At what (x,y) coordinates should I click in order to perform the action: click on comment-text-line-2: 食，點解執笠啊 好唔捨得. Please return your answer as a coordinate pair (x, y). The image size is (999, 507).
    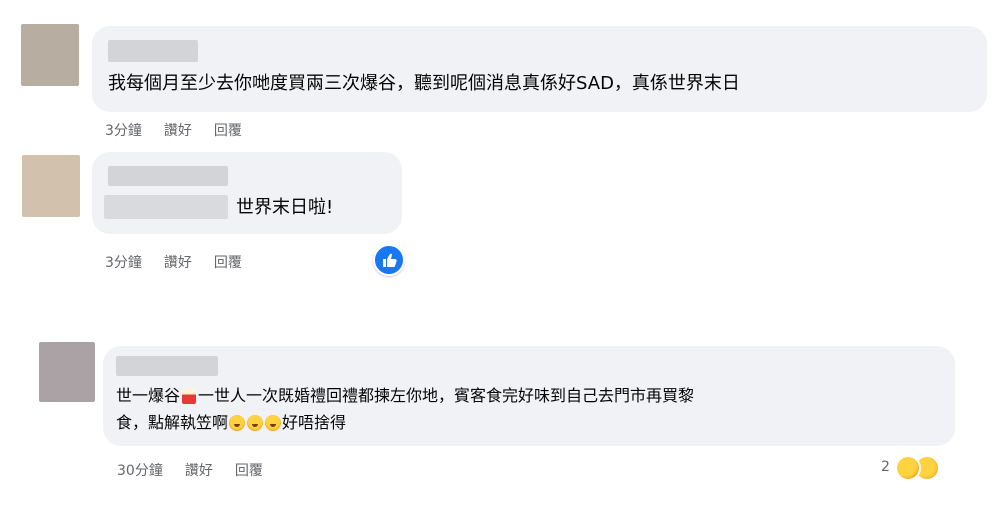
    Looking at the image, I should click on (231, 422).